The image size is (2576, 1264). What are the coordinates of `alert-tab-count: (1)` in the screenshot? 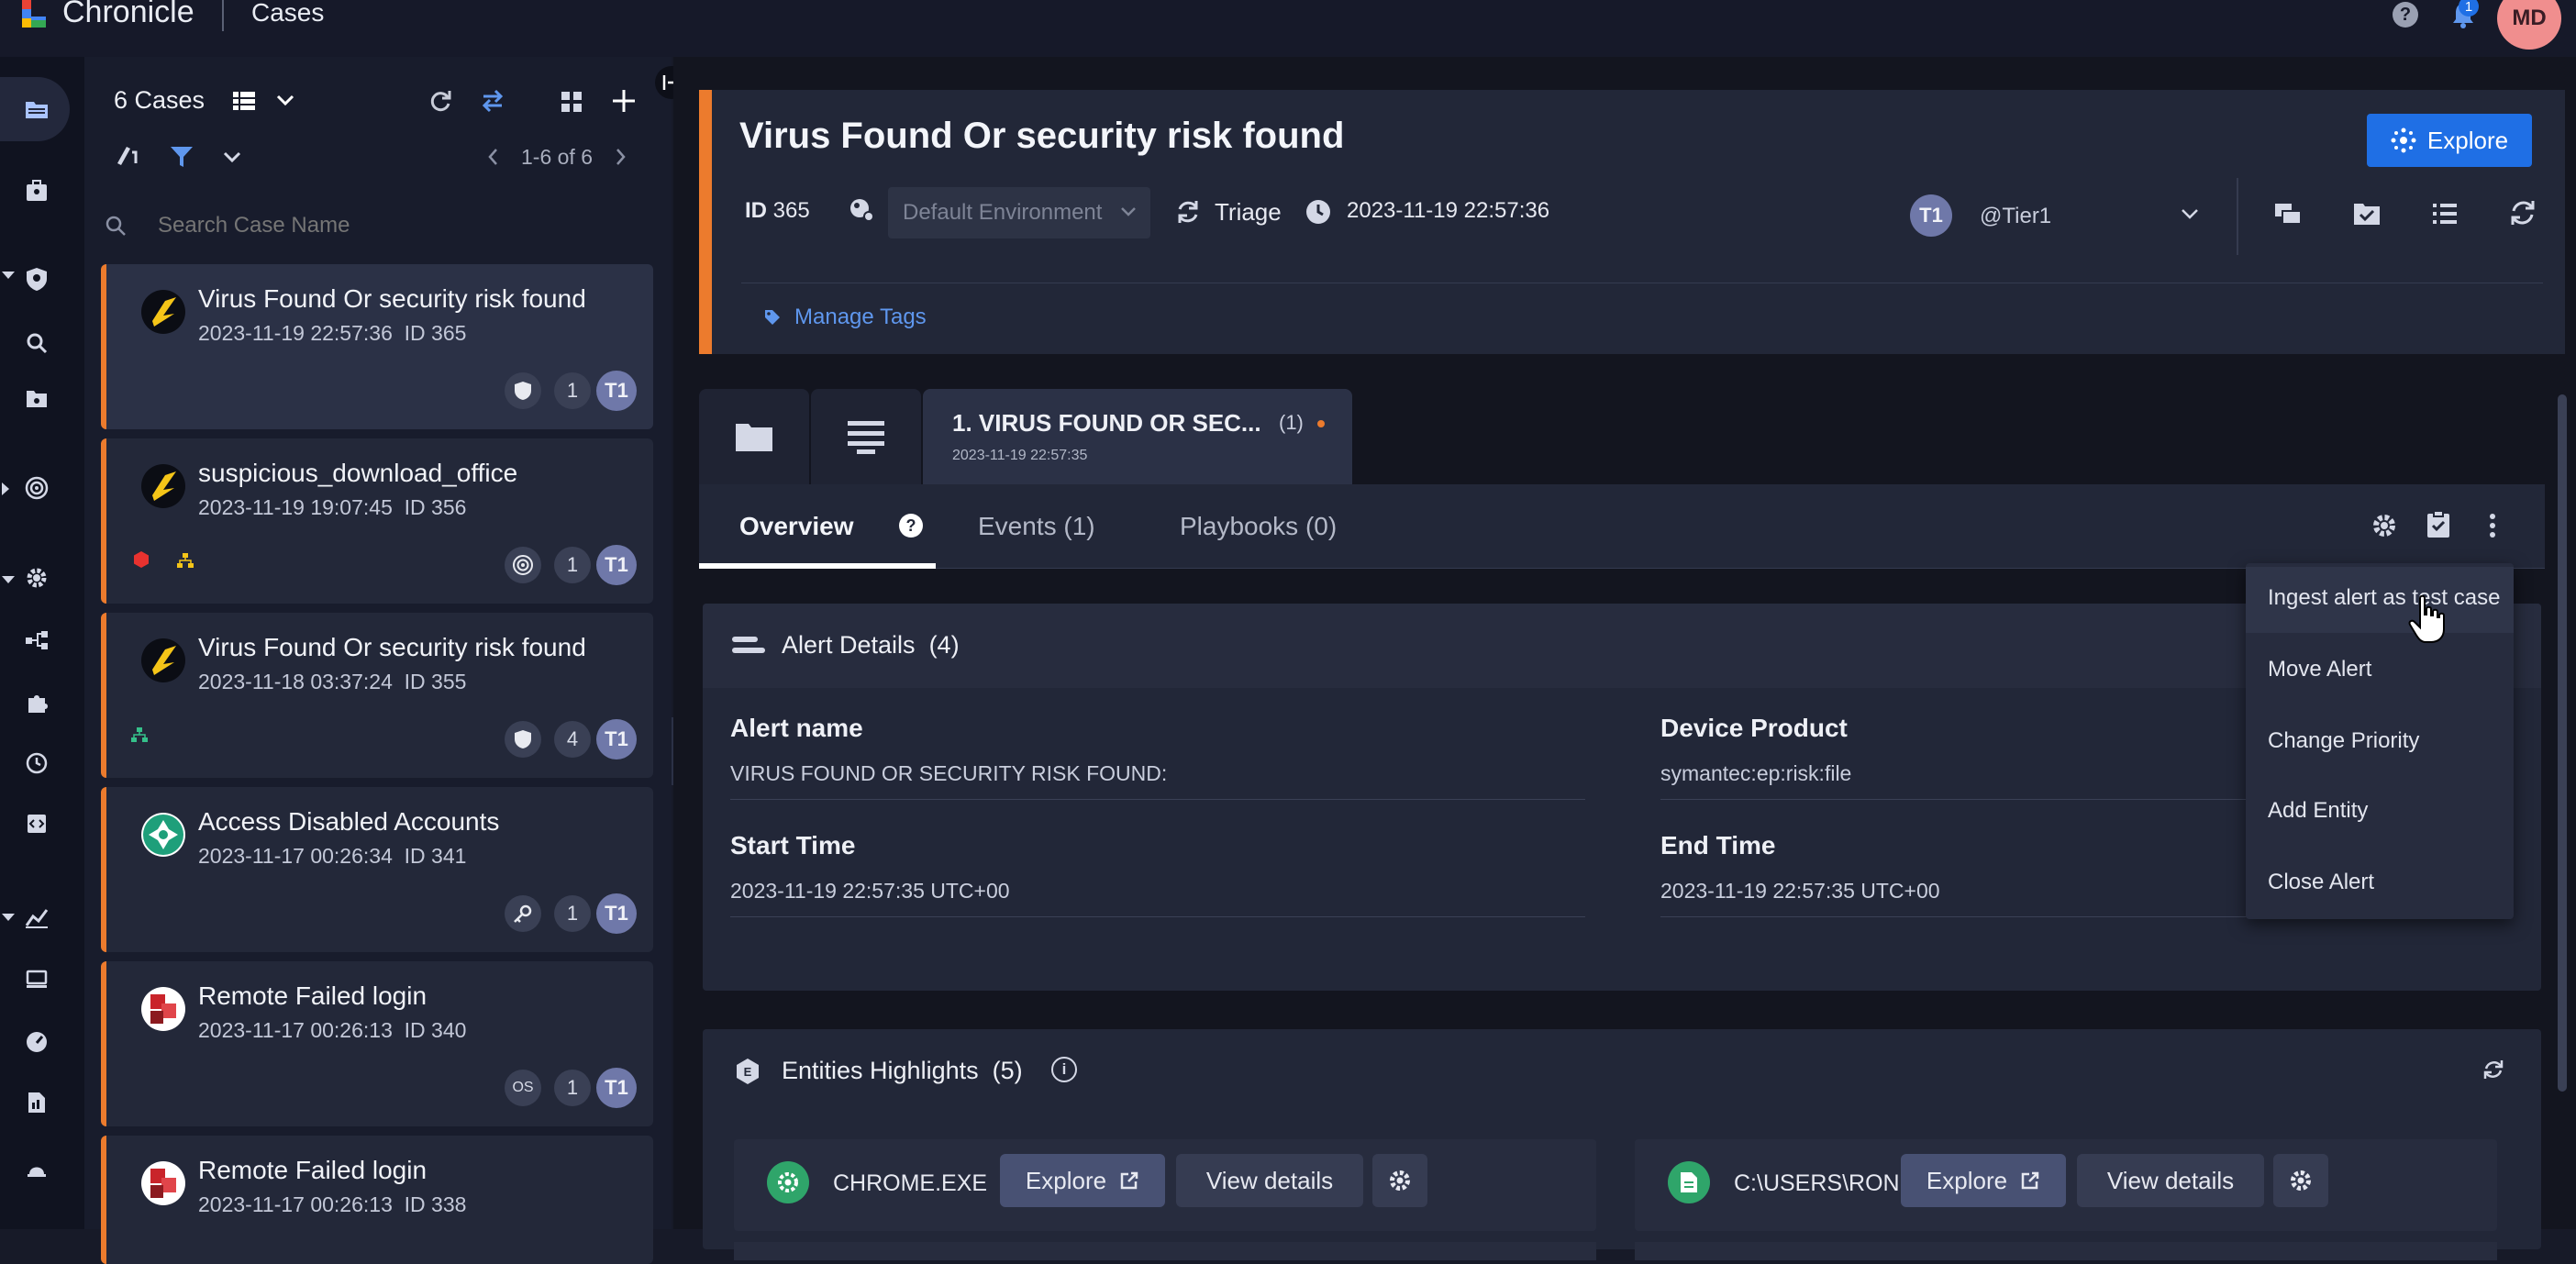 It's located at (1291, 422).